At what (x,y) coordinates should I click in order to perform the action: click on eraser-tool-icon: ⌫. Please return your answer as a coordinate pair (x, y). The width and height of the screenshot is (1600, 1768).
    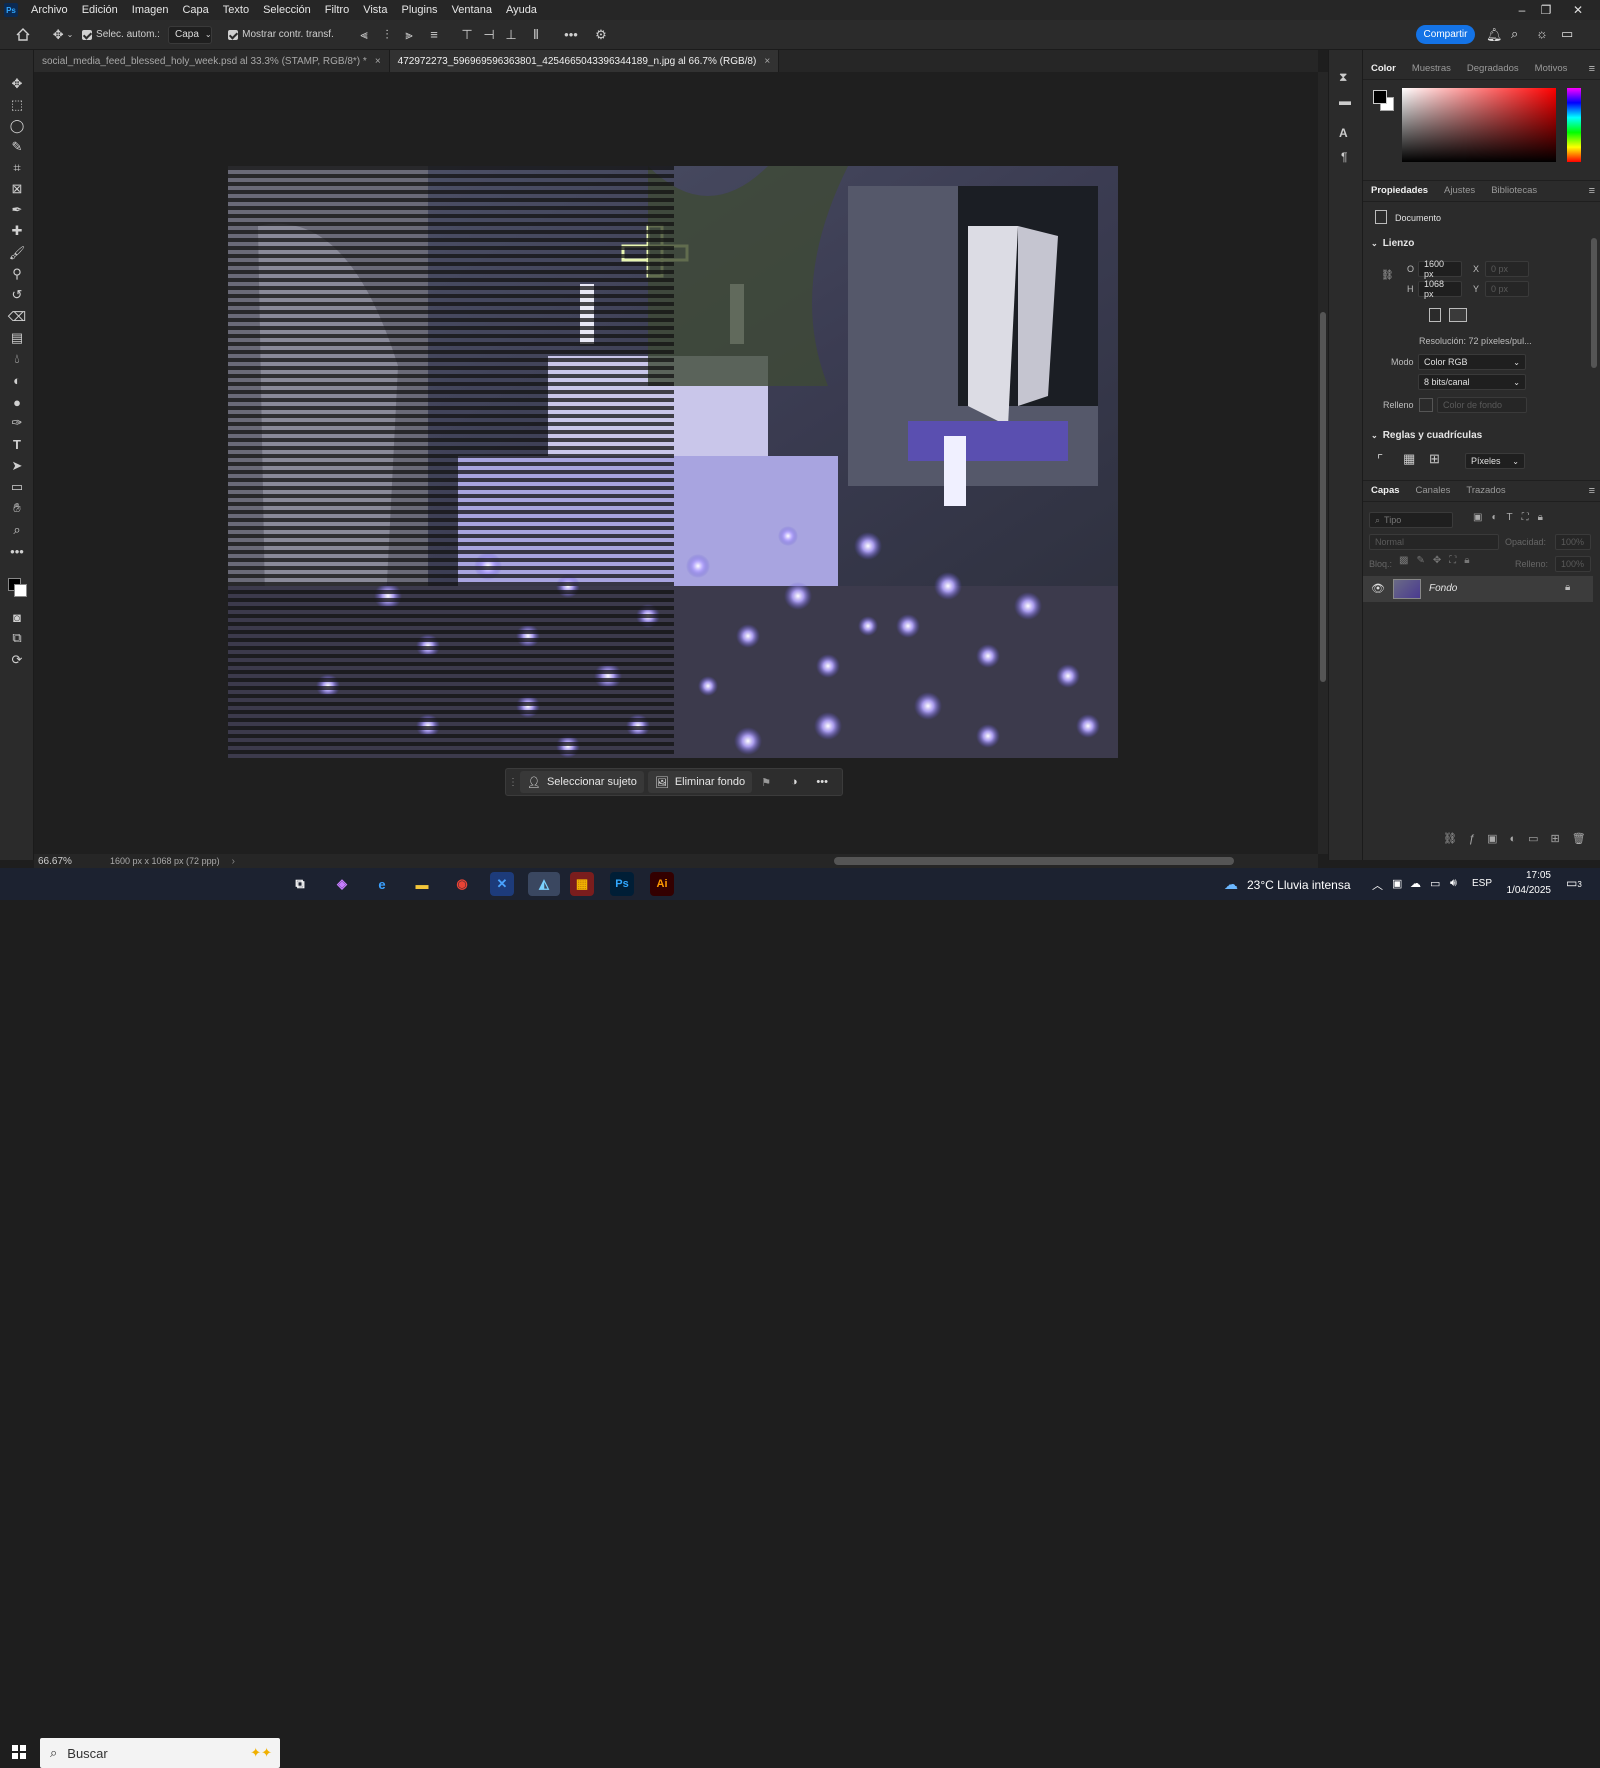
    Looking at the image, I should click on (17, 317).